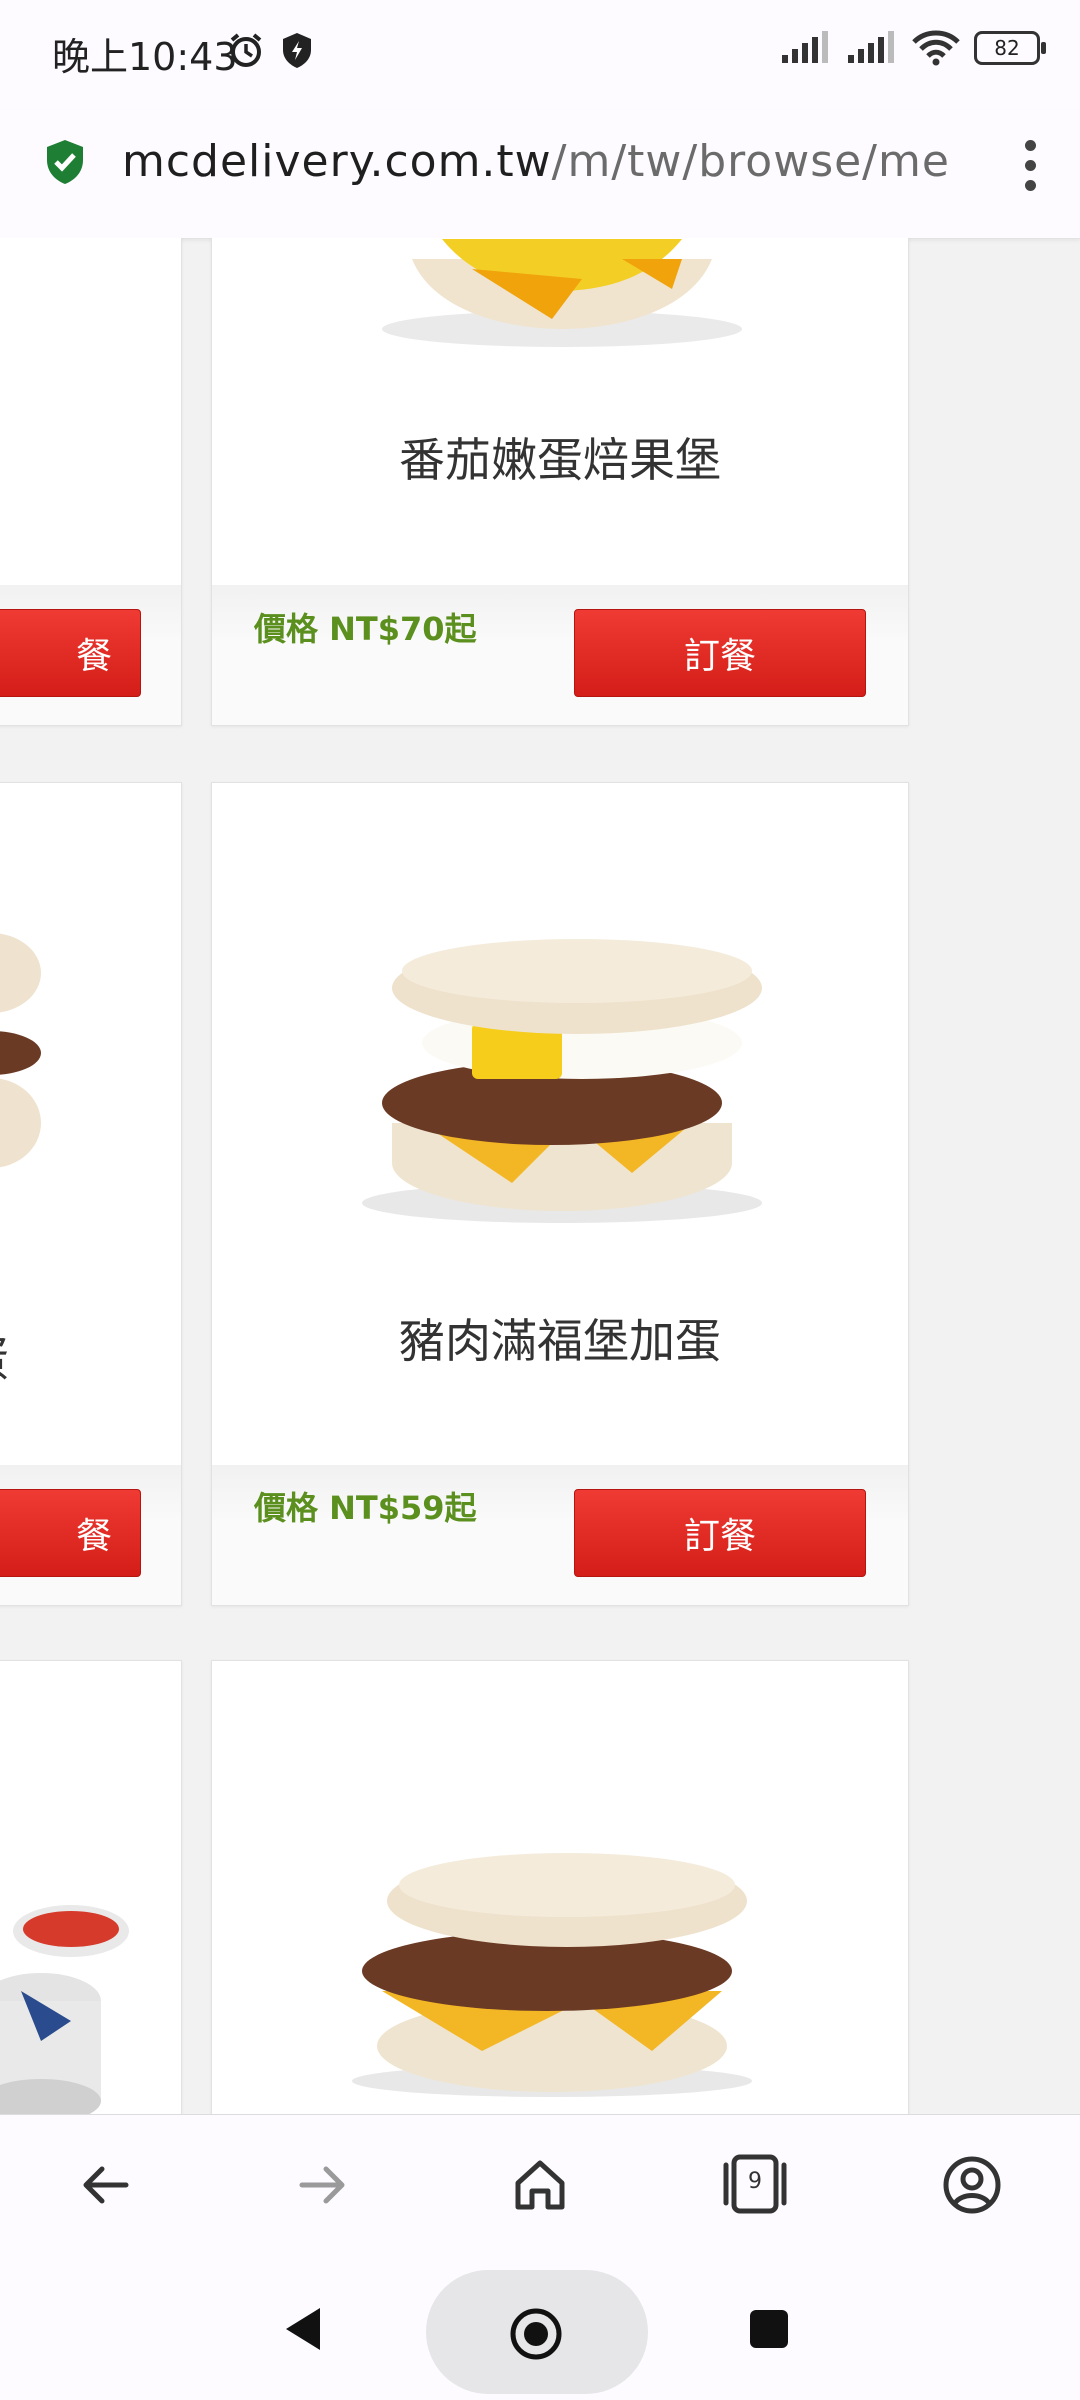 This screenshot has height=2400, width=1080. I want to click on forward-arrow-icon, so click(322, 2185).